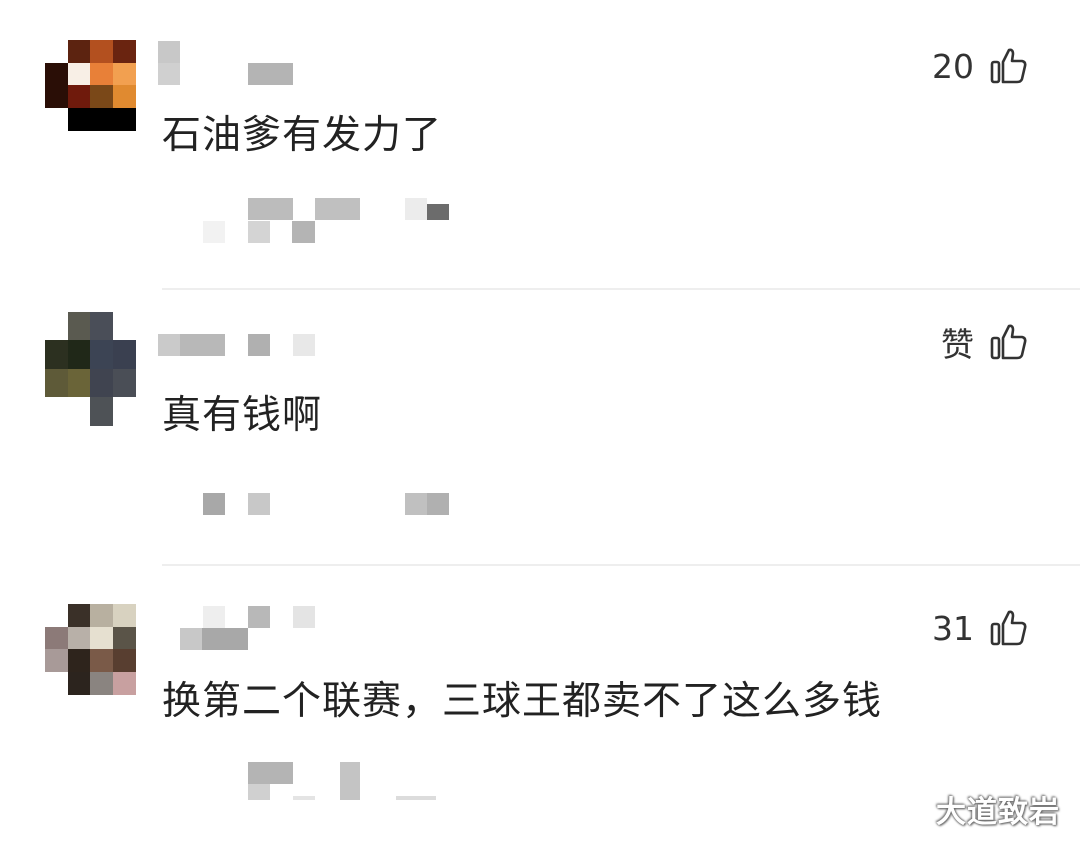 This screenshot has height=853, width=1080. Describe the element at coordinates (957, 344) in the screenshot. I see `like-label: 赞` at that location.